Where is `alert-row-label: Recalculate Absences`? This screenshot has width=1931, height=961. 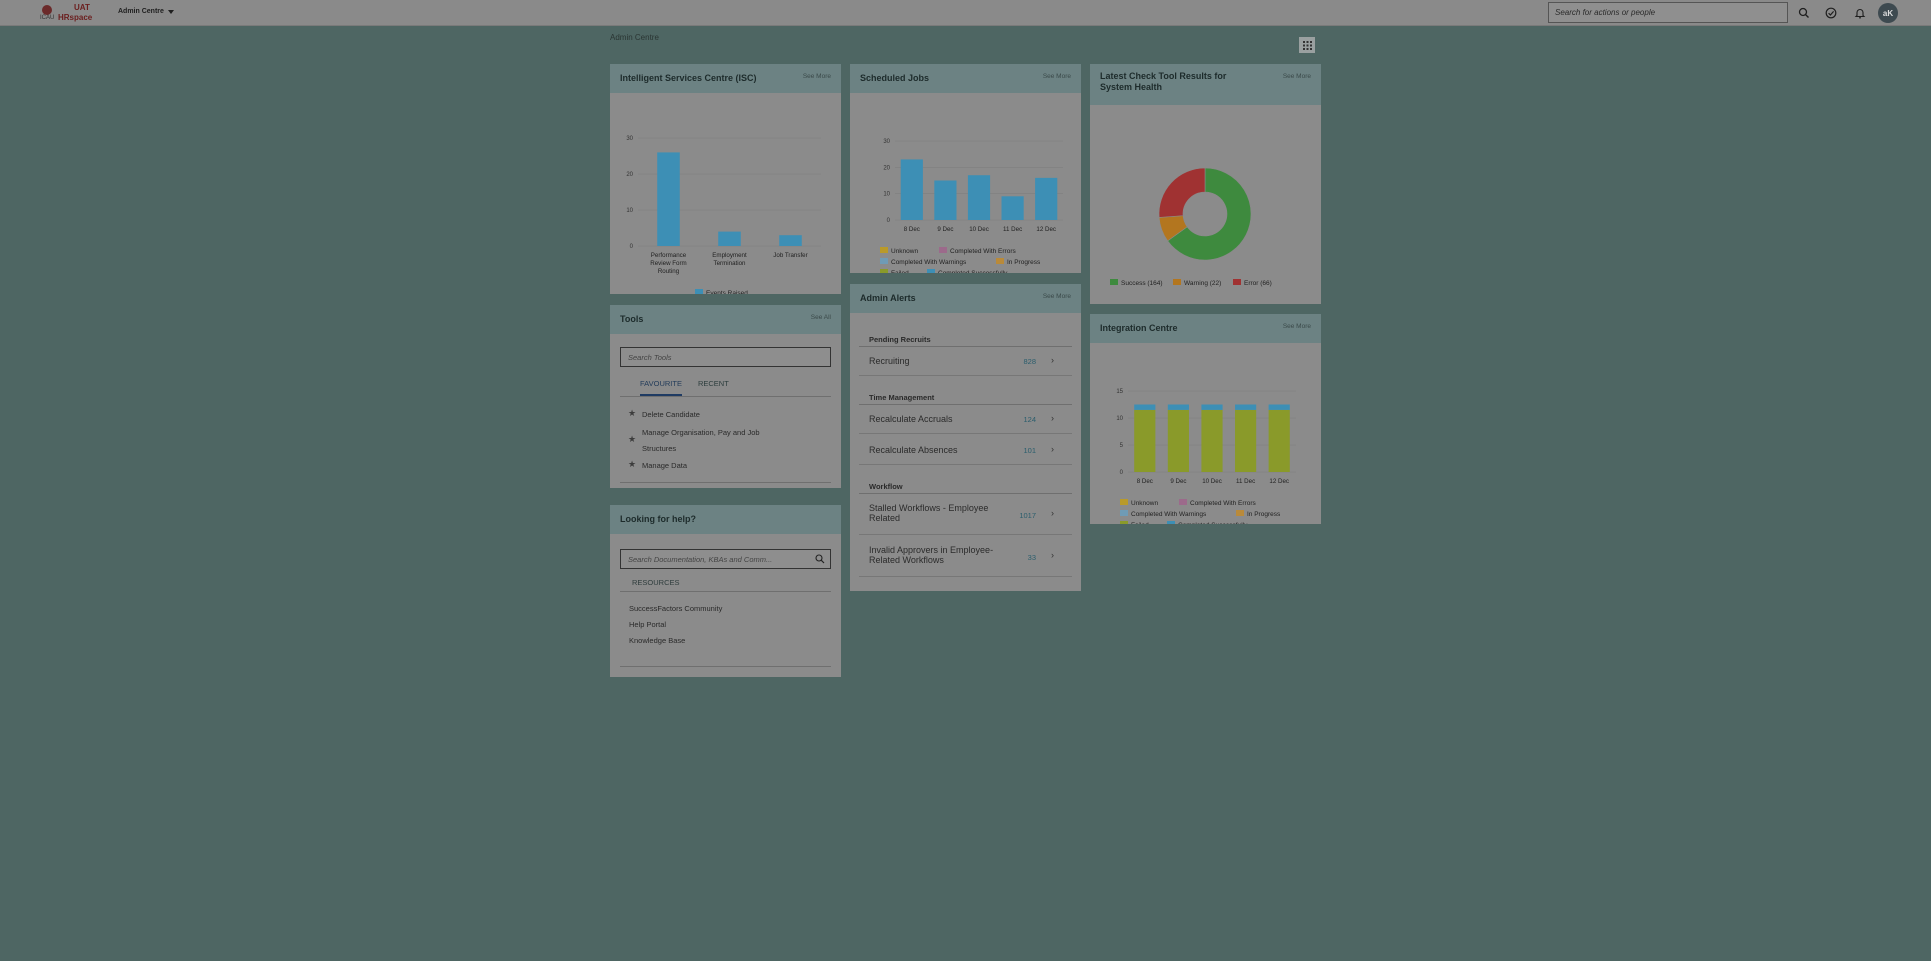
alert-row-label: Recalculate Absences is located at coordinates (913, 450).